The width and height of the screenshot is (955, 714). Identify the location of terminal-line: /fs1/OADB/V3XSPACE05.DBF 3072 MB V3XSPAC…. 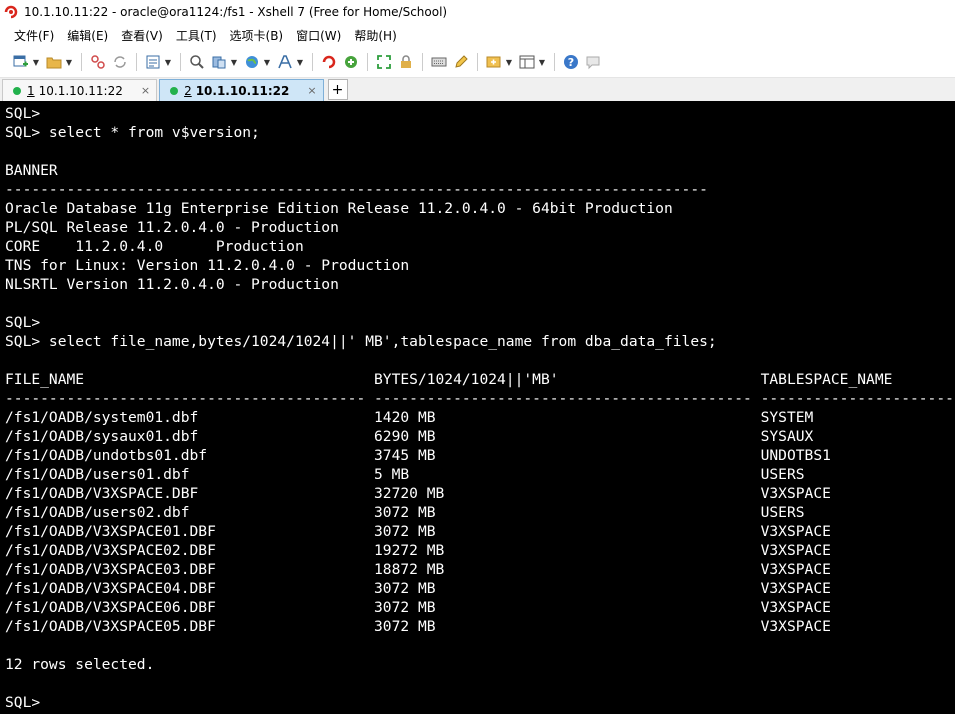
(418, 626).